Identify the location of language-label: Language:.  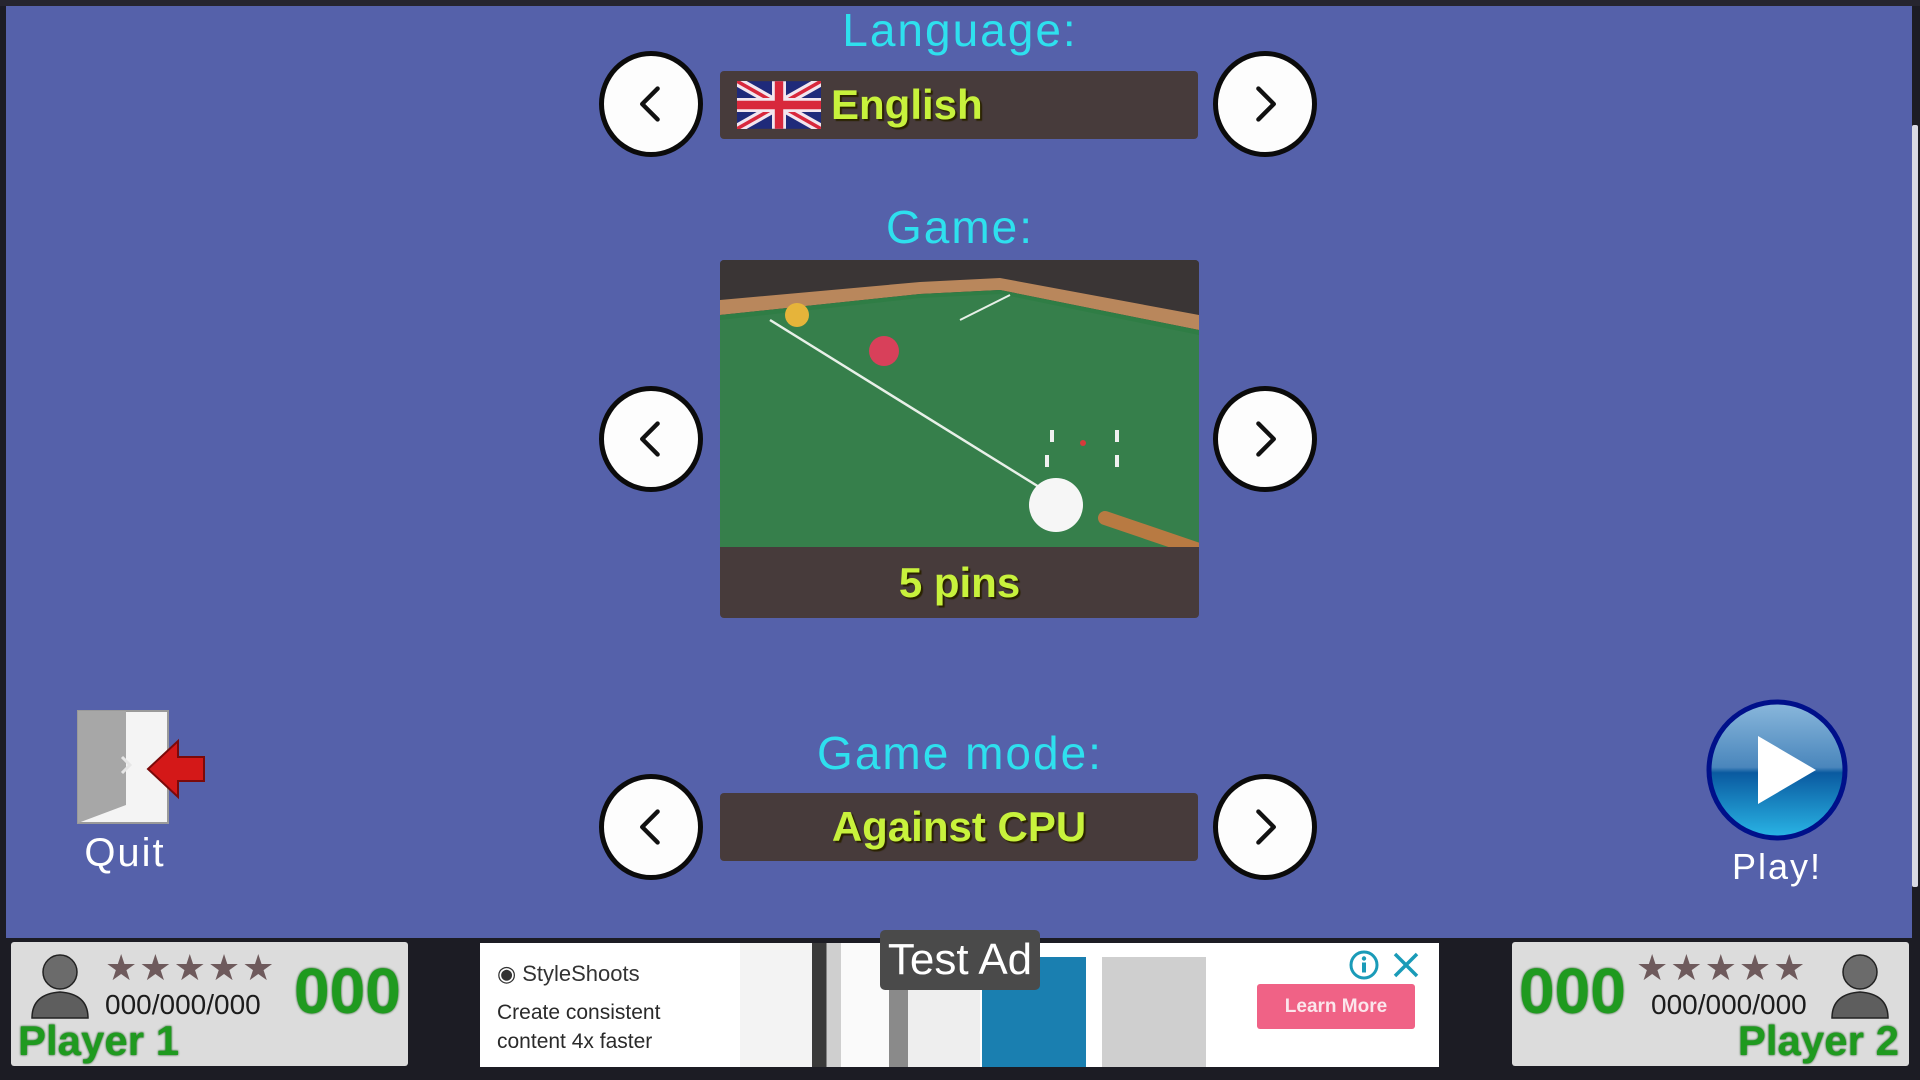
(960, 30).